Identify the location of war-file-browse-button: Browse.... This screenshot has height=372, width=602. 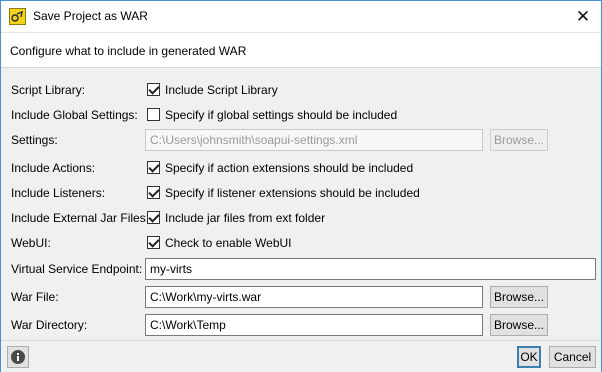
(519, 297).